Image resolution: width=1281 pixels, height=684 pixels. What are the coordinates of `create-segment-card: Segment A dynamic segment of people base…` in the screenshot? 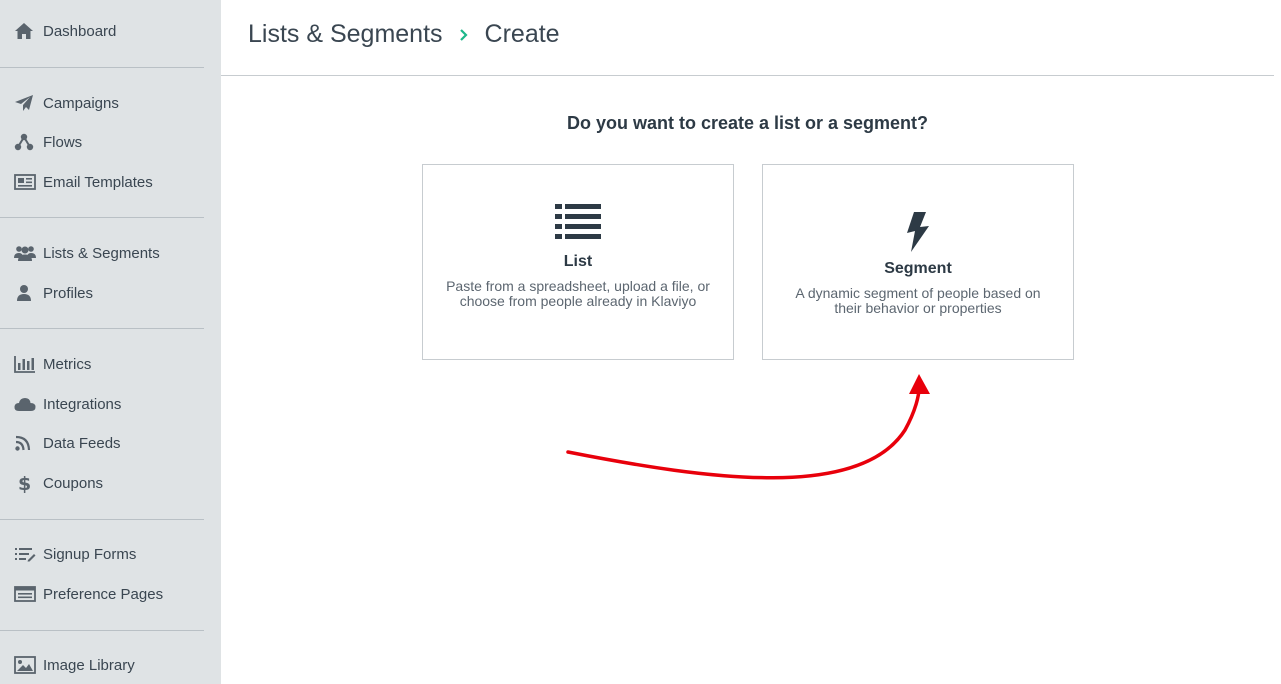 It's located at (918, 262).